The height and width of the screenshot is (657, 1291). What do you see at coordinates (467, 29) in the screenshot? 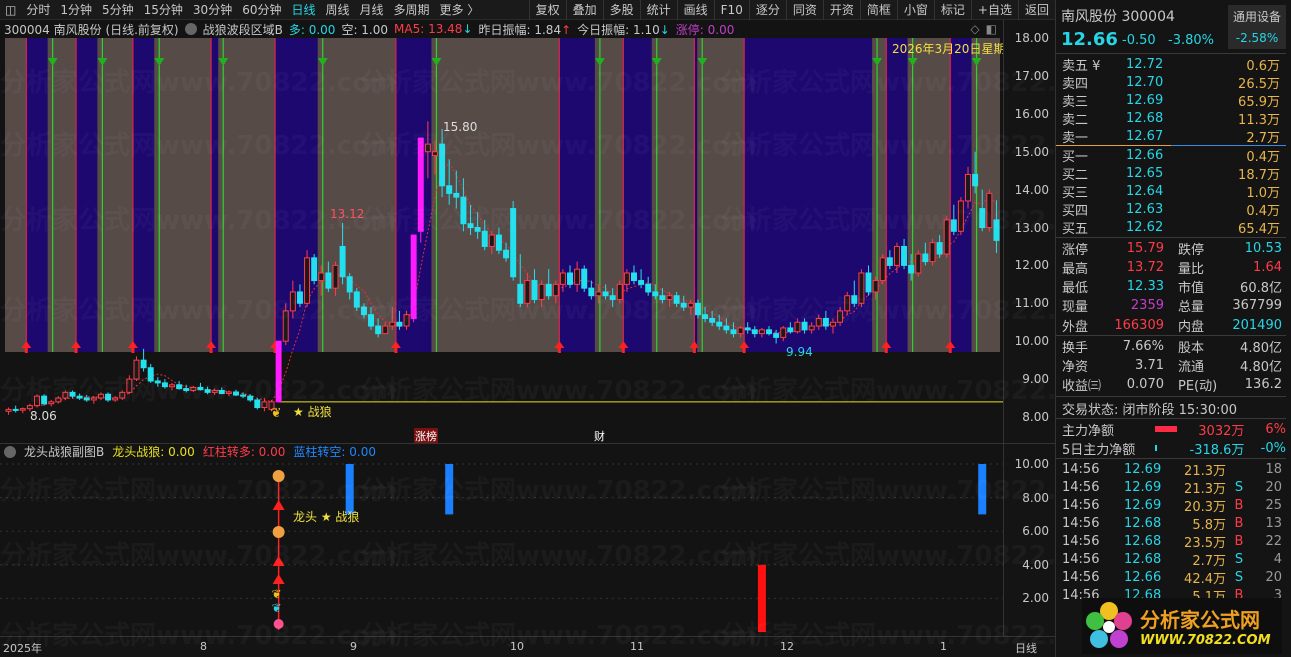
I see `down-arrow-icon: ↓` at bounding box center [467, 29].